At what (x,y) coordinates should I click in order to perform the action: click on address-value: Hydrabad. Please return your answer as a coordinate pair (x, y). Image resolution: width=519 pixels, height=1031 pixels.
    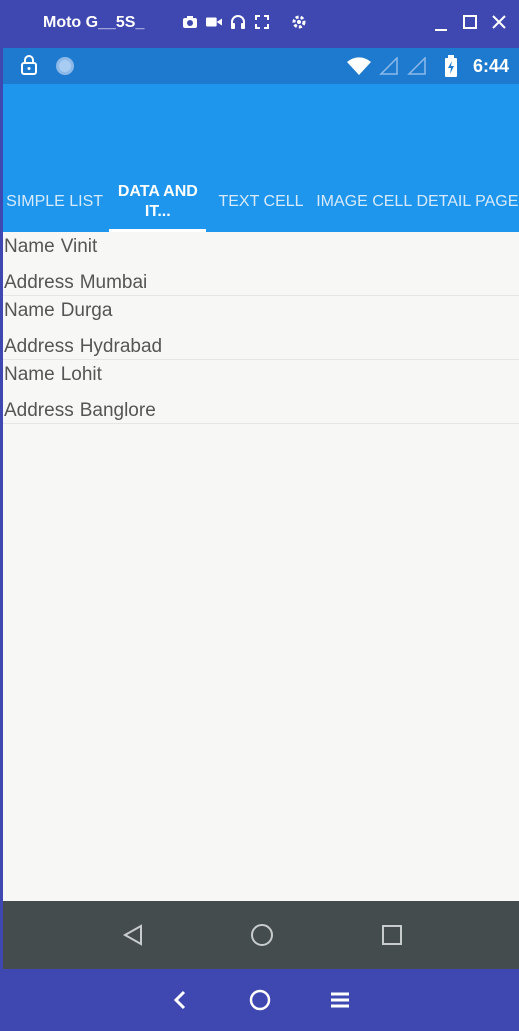
    Looking at the image, I should click on (121, 346).